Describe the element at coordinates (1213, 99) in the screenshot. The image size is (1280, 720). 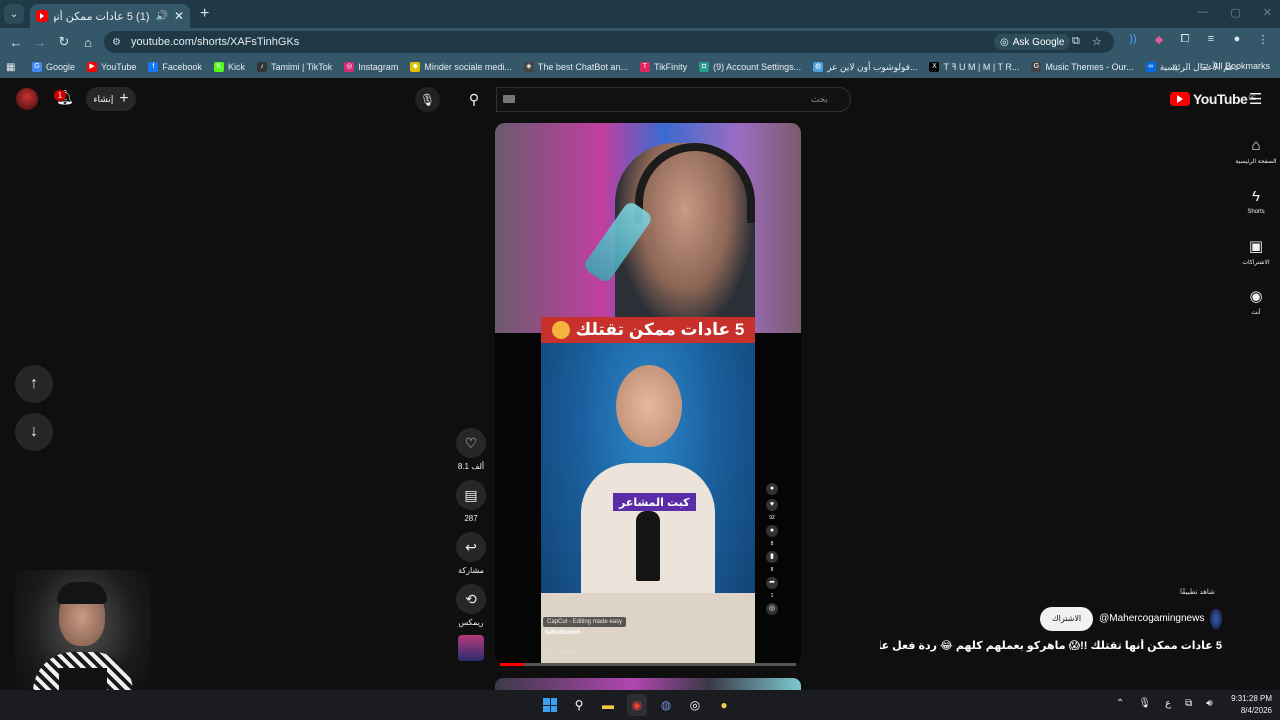
I see `youtube-logo: YouTube BE` at that location.